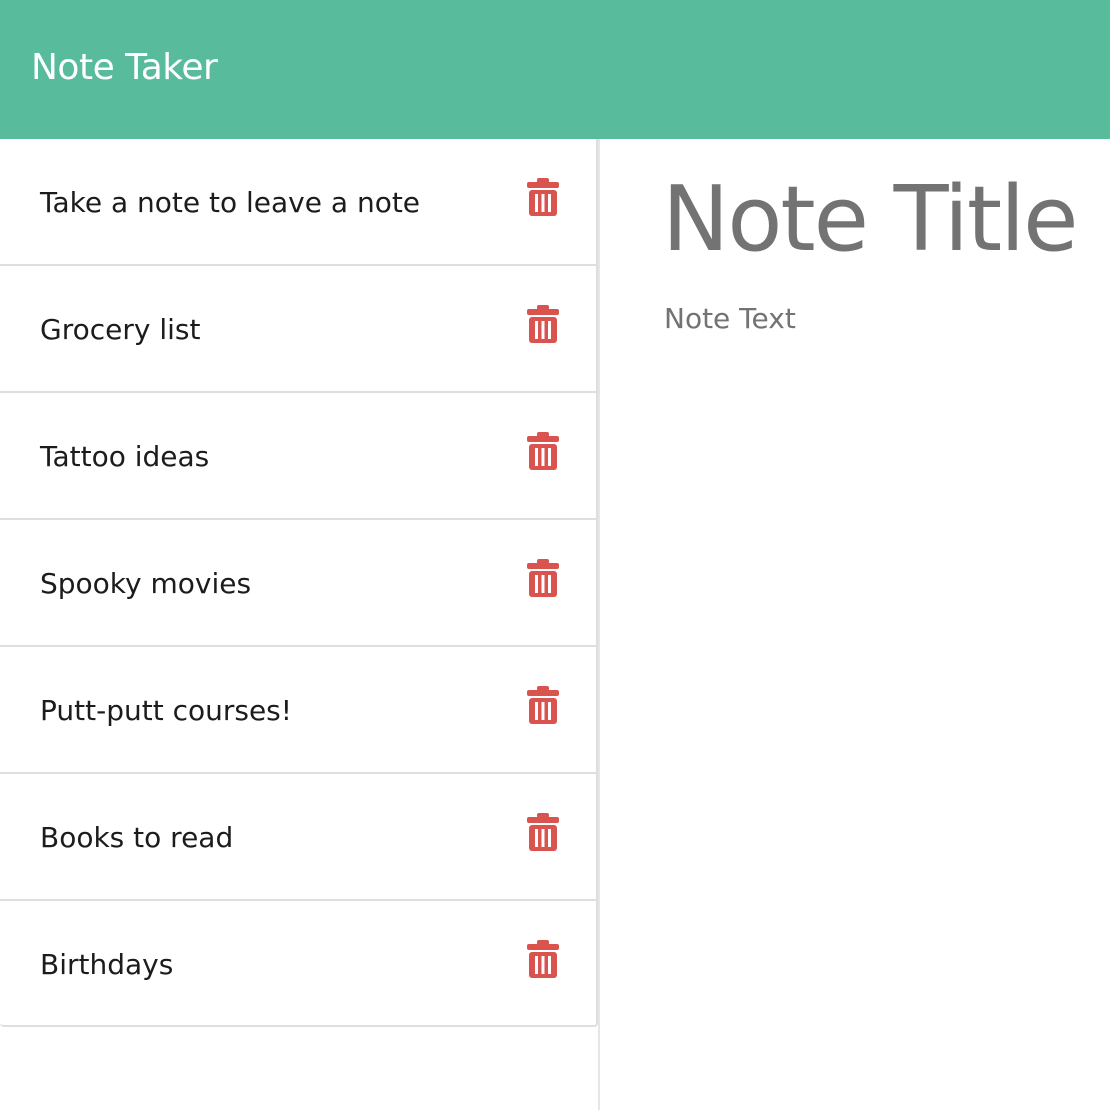 Image resolution: width=1110 pixels, height=1110 pixels. Describe the element at coordinates (298, 456) in the screenshot. I see `list-item: Tattoo ideas` at that location.